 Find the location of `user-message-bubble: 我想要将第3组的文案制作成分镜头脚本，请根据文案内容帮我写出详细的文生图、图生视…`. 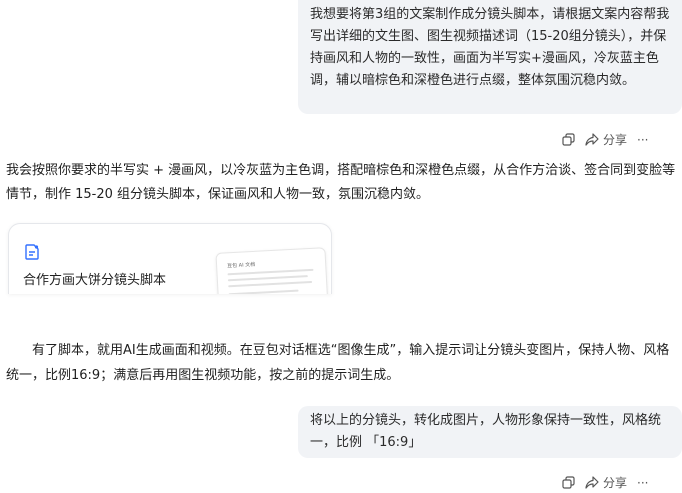

user-message-bubble: 我想要将第3组的文案制作成分镜头脚本，请根据文案内容帮我写出详细的文生图、图生视… is located at coordinates (490, 57).